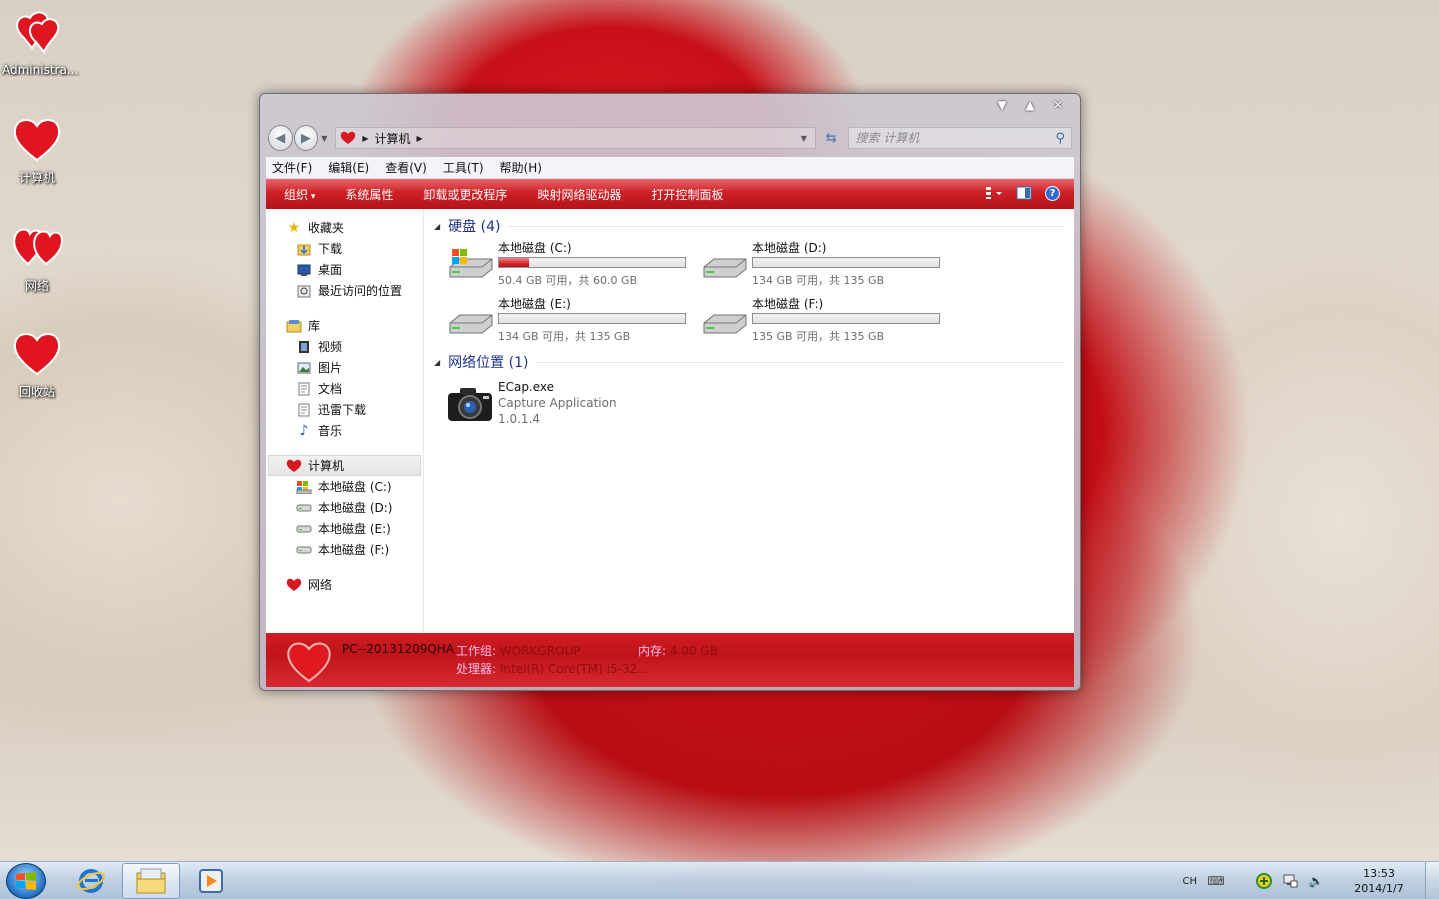 This screenshot has height=899, width=1439. Describe the element at coordinates (804, 138) in the screenshot. I see `address-dropdown-icon: ▼` at that location.